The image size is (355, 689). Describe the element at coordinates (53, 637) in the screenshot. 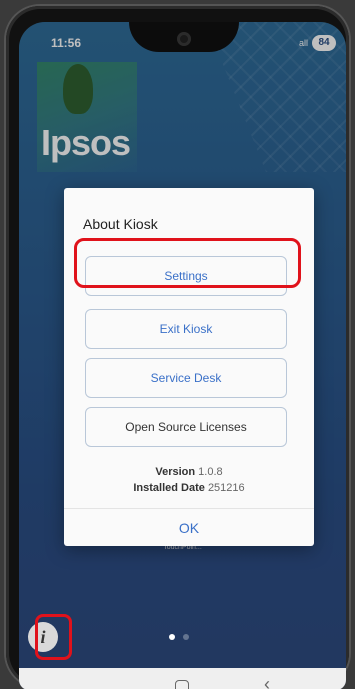

I see `info-highlight` at that location.